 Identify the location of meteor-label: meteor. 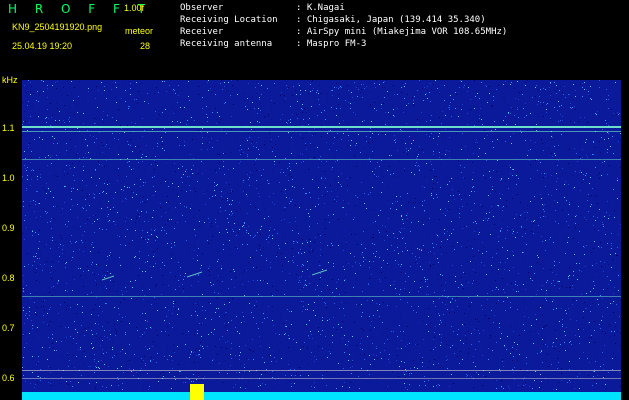
(139, 31).